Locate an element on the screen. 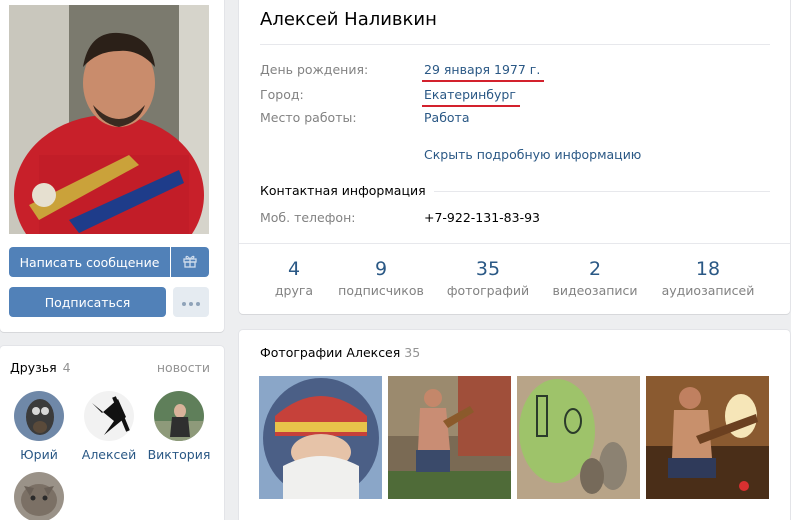 This screenshot has width=791, height=520. birthday-link: 29 января 1977 г. is located at coordinates (483, 72).